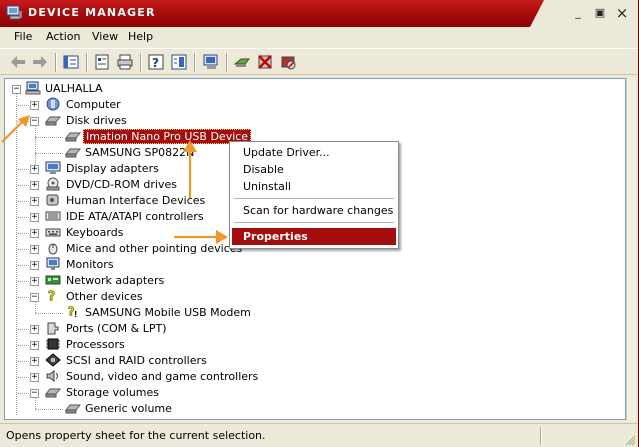 This screenshot has height=447, width=639. I want to click on tree-item-storage-volumes: − Storage volumes, so click(155, 393).